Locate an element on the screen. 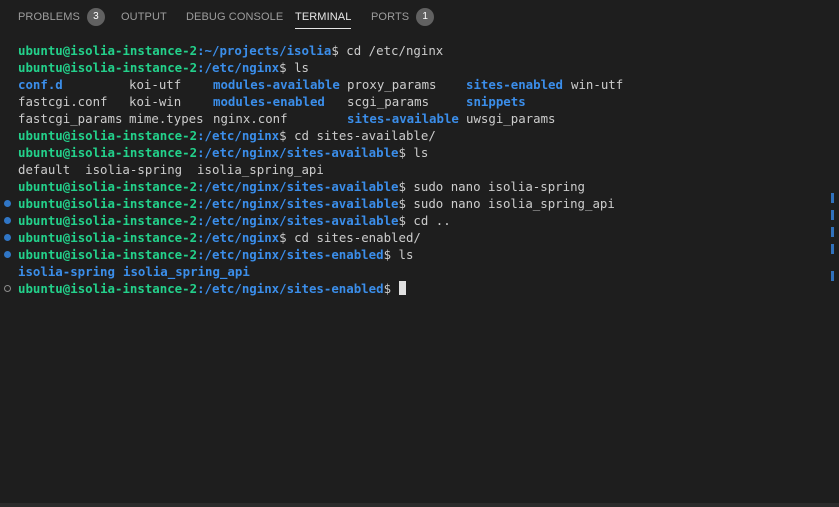 This screenshot has height=507, width=839. tab-debug-console-label: DEBUG CONSOLE is located at coordinates (235, 17).